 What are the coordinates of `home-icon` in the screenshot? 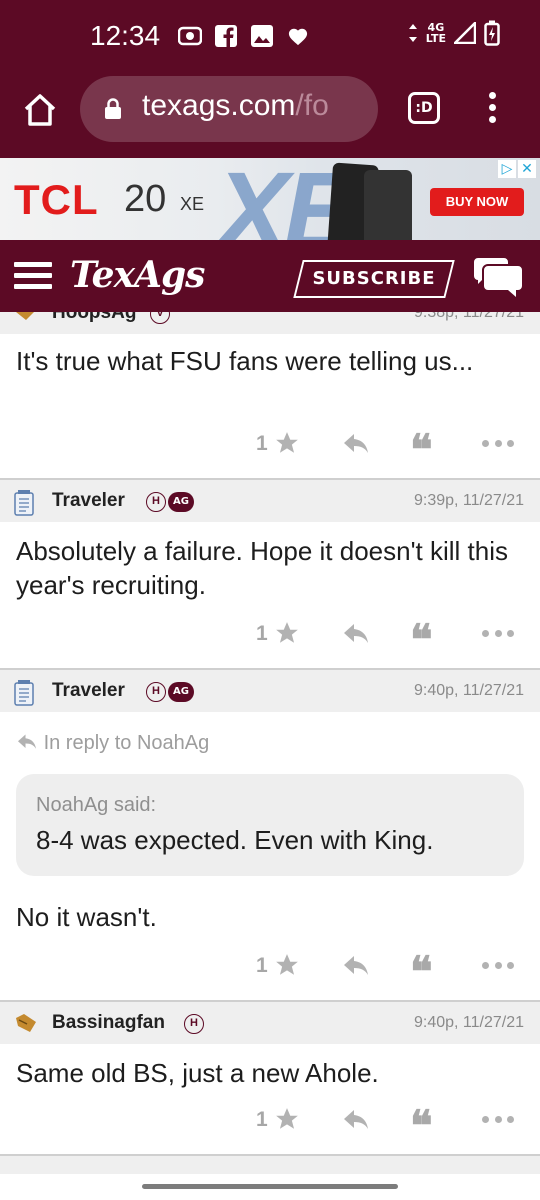 It's located at (40, 110).